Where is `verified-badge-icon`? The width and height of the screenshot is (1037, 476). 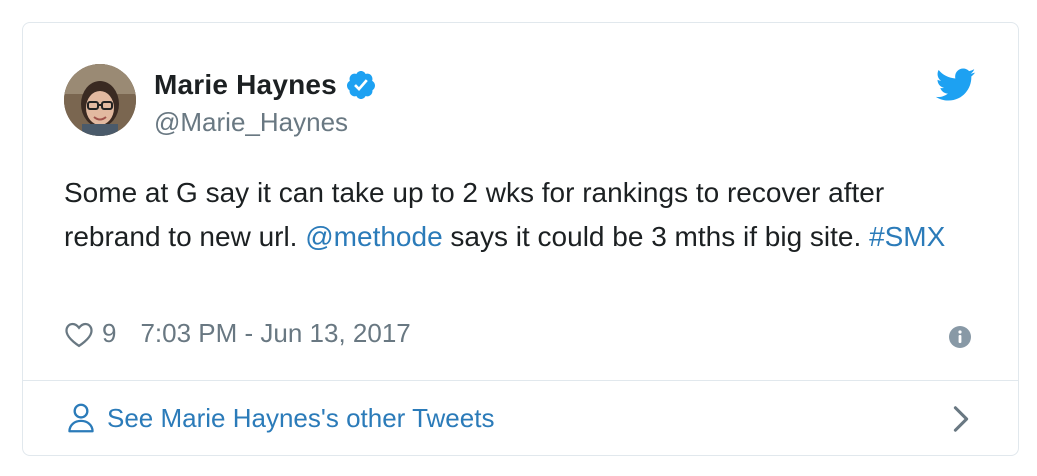 verified-badge-icon is located at coordinates (360, 85).